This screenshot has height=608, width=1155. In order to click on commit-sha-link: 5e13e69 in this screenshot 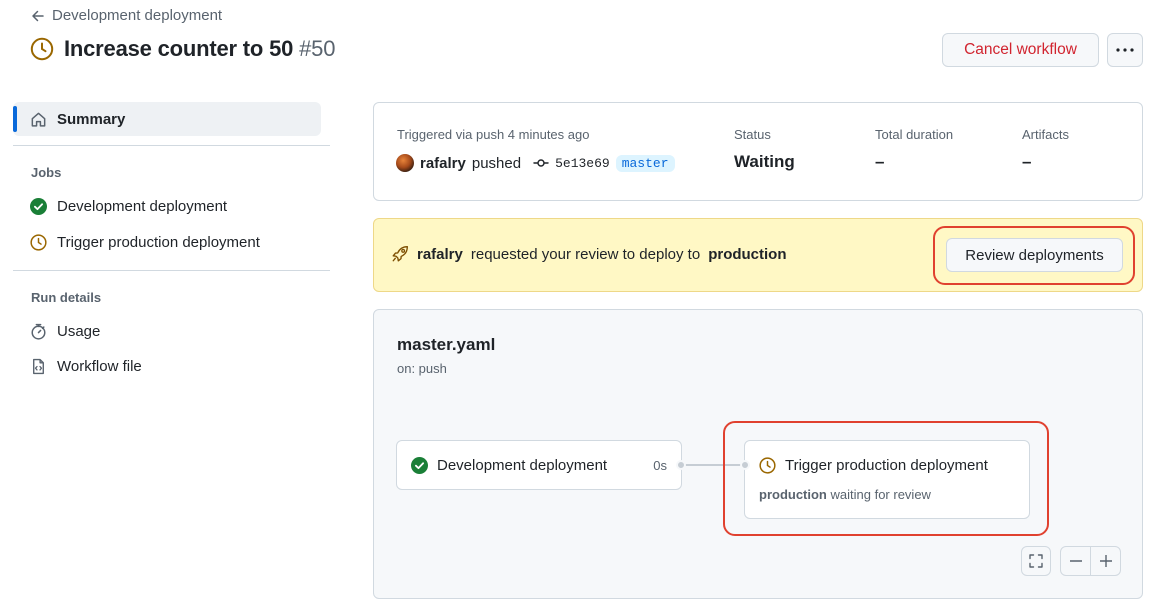, I will do `click(582, 163)`.